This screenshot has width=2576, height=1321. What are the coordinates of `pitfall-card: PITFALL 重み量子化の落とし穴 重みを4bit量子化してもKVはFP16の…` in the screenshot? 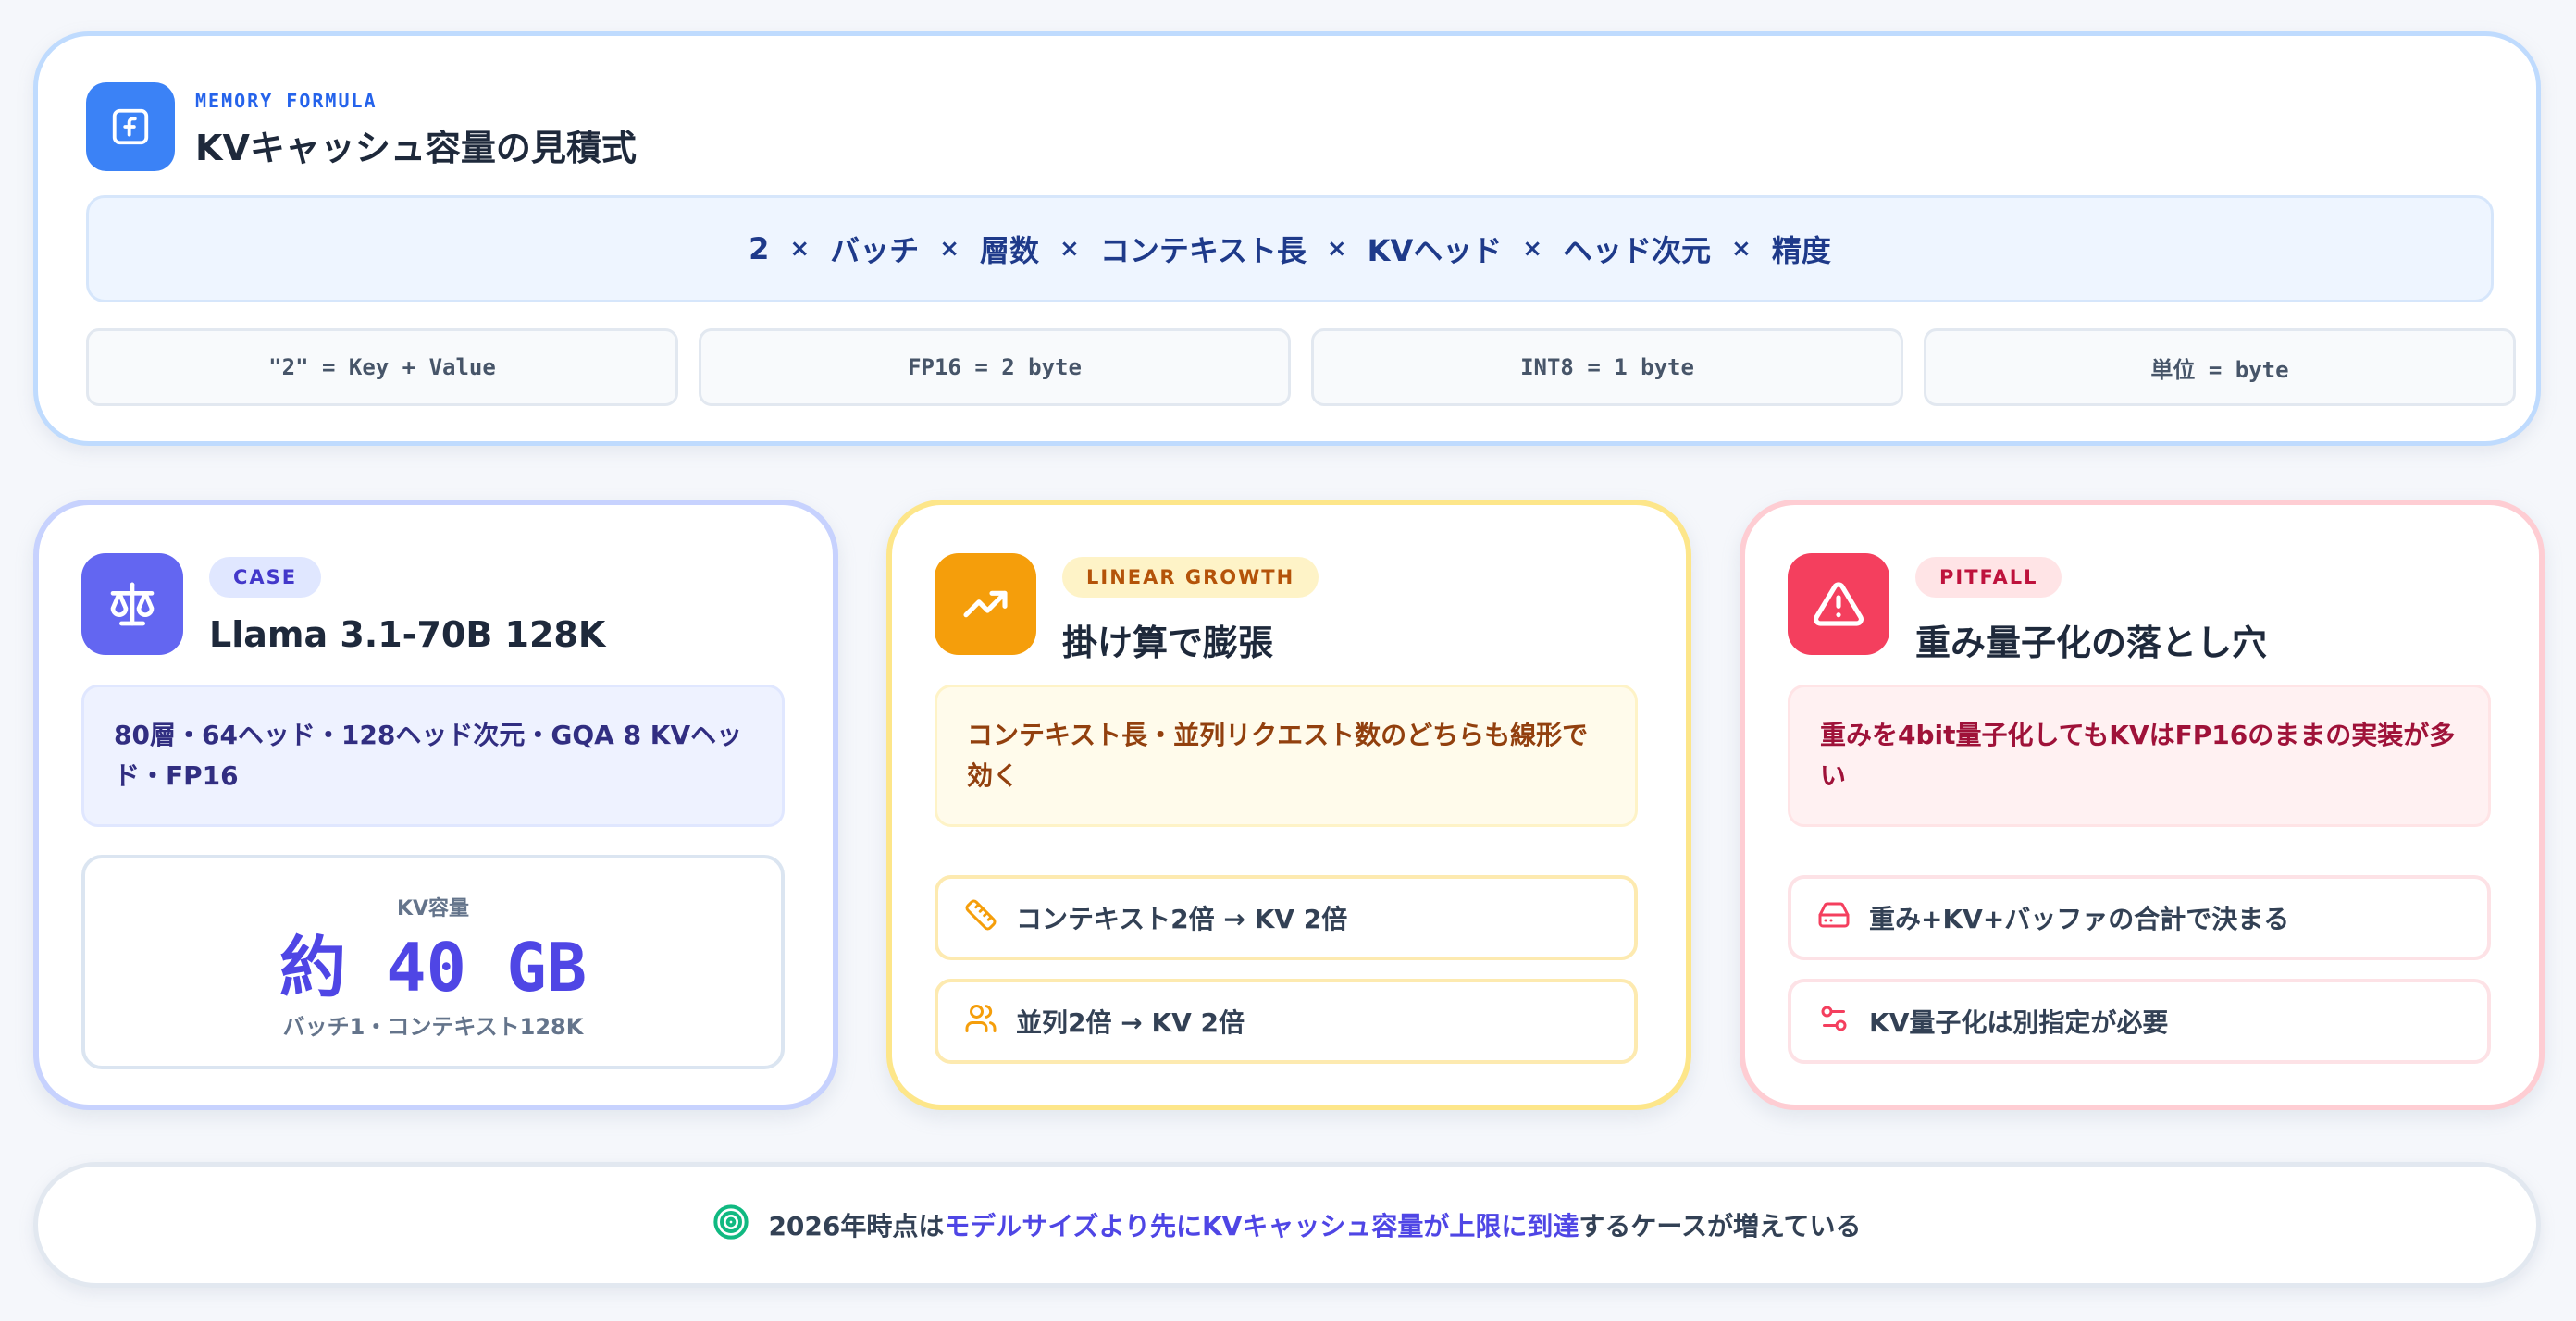 It's located at (2142, 805).